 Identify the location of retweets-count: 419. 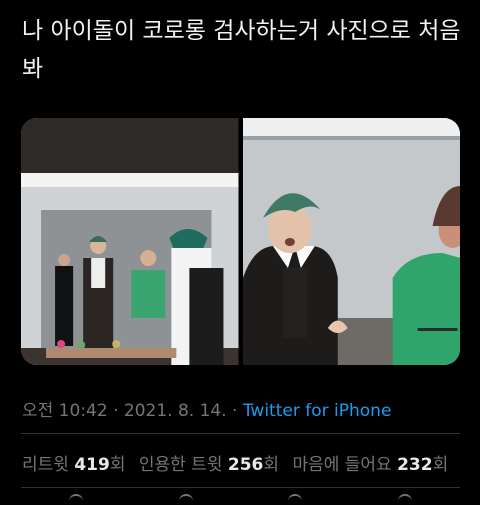
(92, 465).